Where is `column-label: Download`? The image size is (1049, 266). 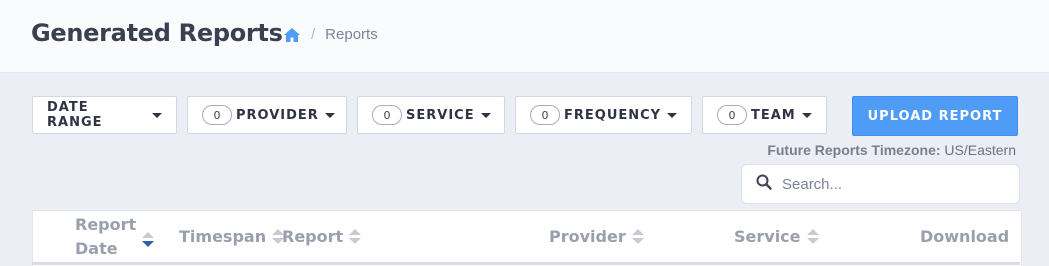
column-label: Download is located at coordinates (965, 236).